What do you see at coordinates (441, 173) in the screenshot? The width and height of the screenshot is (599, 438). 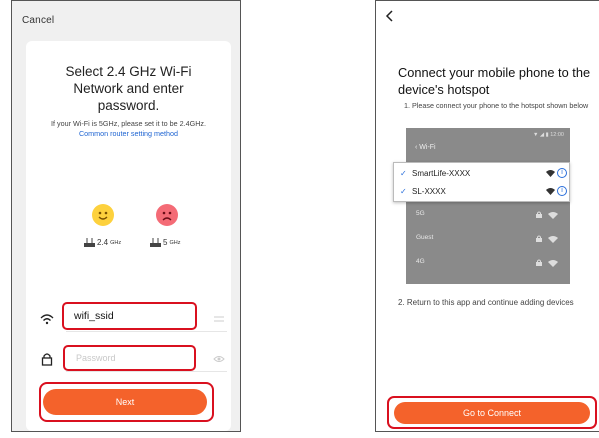 I see `hotspot-name: SmartLife-XXXX` at bounding box center [441, 173].